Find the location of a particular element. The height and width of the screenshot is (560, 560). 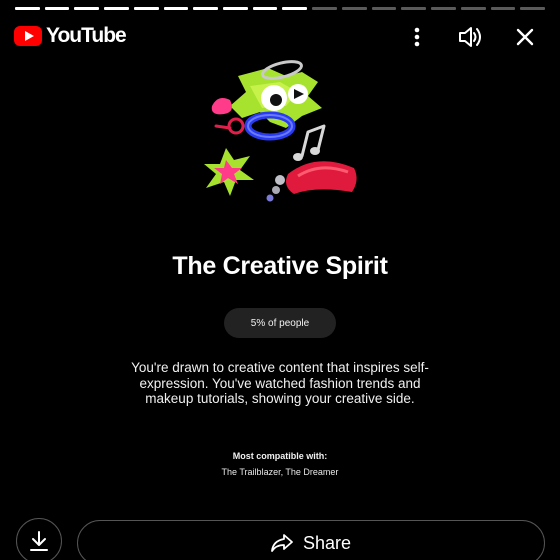

youtube-logo-icon is located at coordinates (28, 36).